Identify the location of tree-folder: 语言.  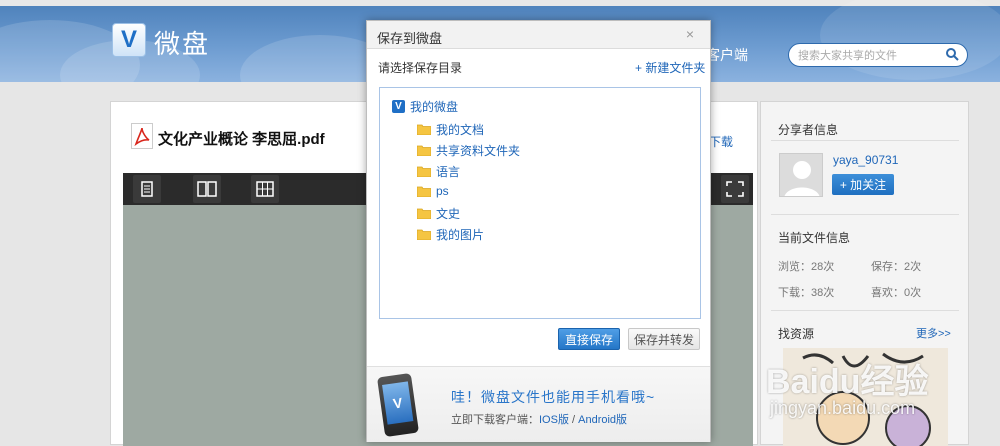
(438, 171).